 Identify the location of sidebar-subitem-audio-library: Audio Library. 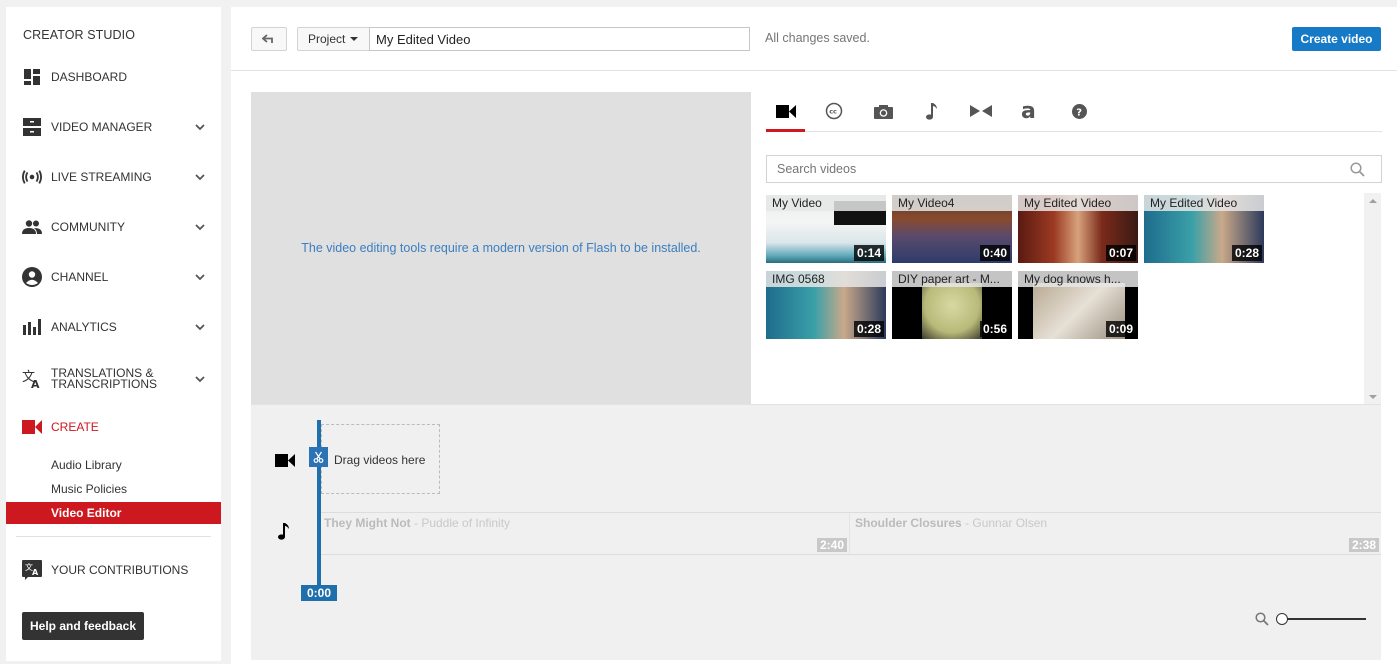
(113, 465).